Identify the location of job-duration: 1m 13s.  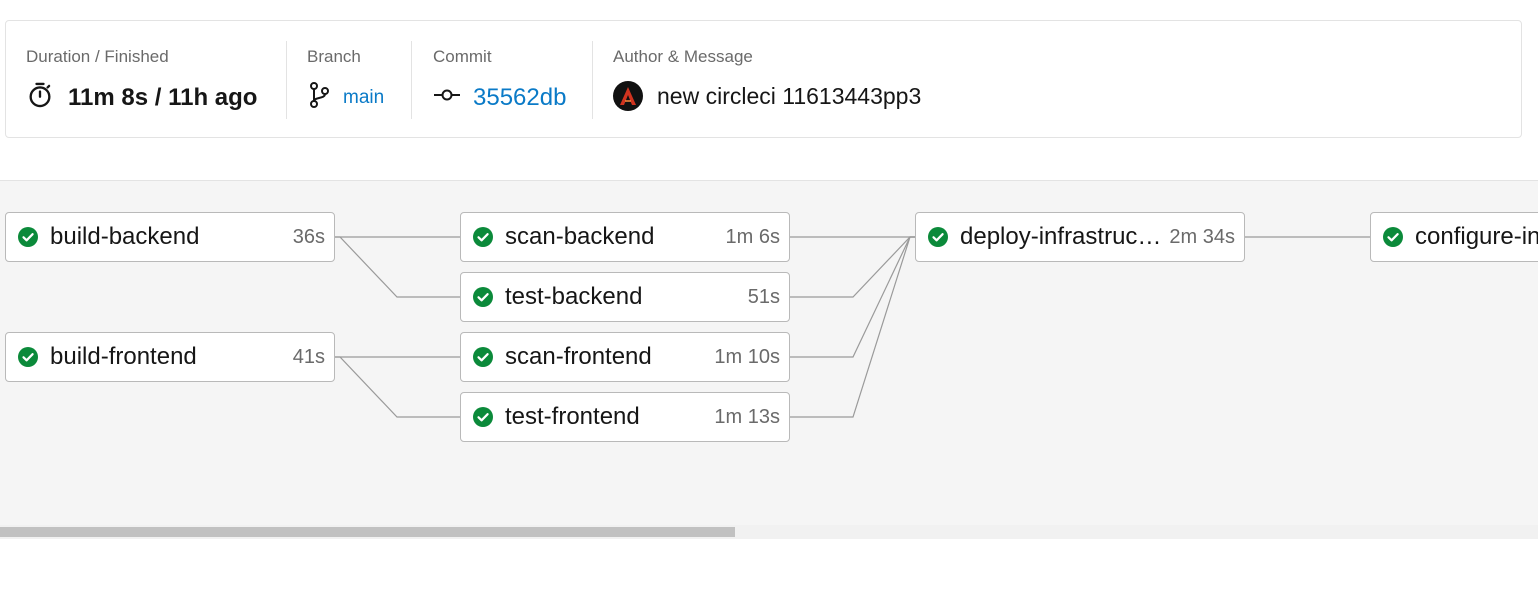
(747, 416).